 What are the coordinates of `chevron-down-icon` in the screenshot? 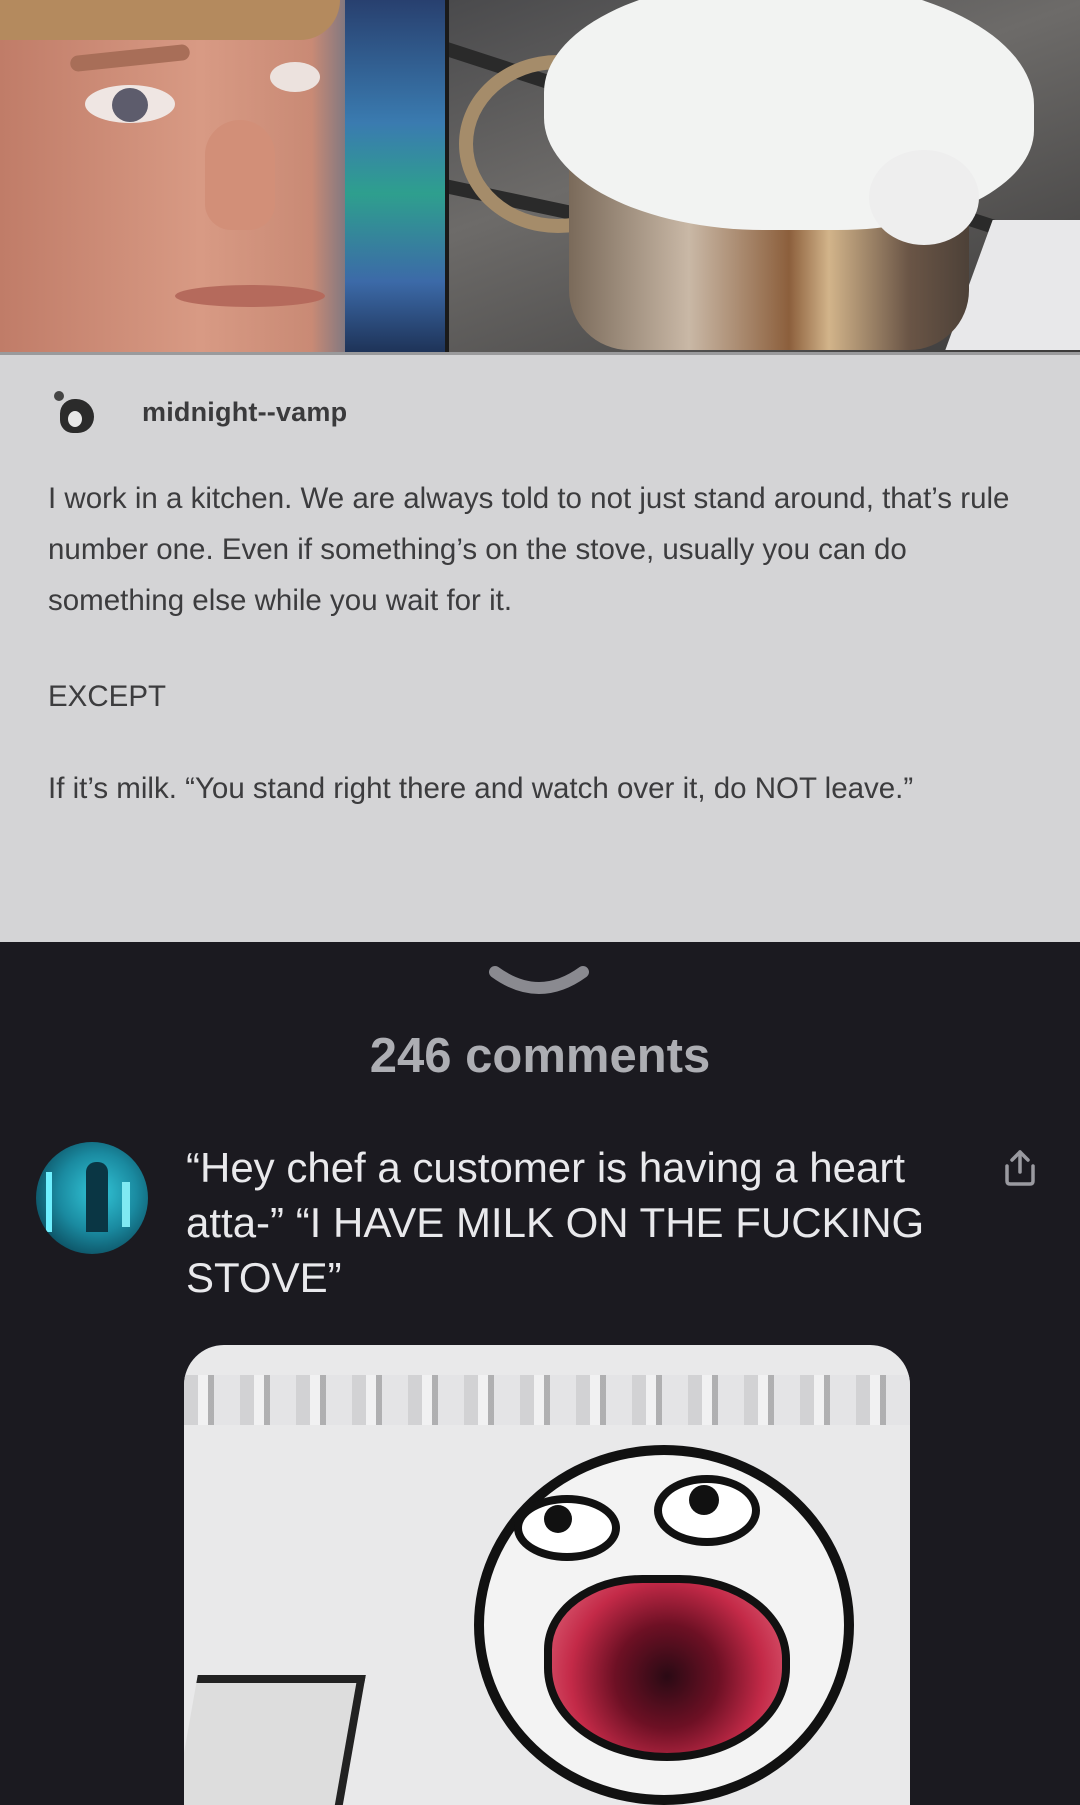 It's located at (539, 984).